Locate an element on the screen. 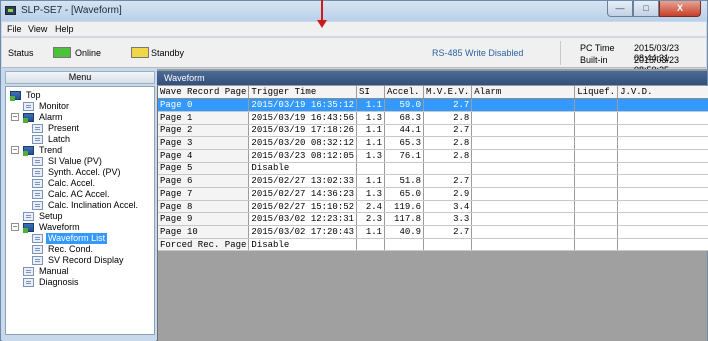  tree-item-label: Calc. Accel. is located at coordinates (72, 183).